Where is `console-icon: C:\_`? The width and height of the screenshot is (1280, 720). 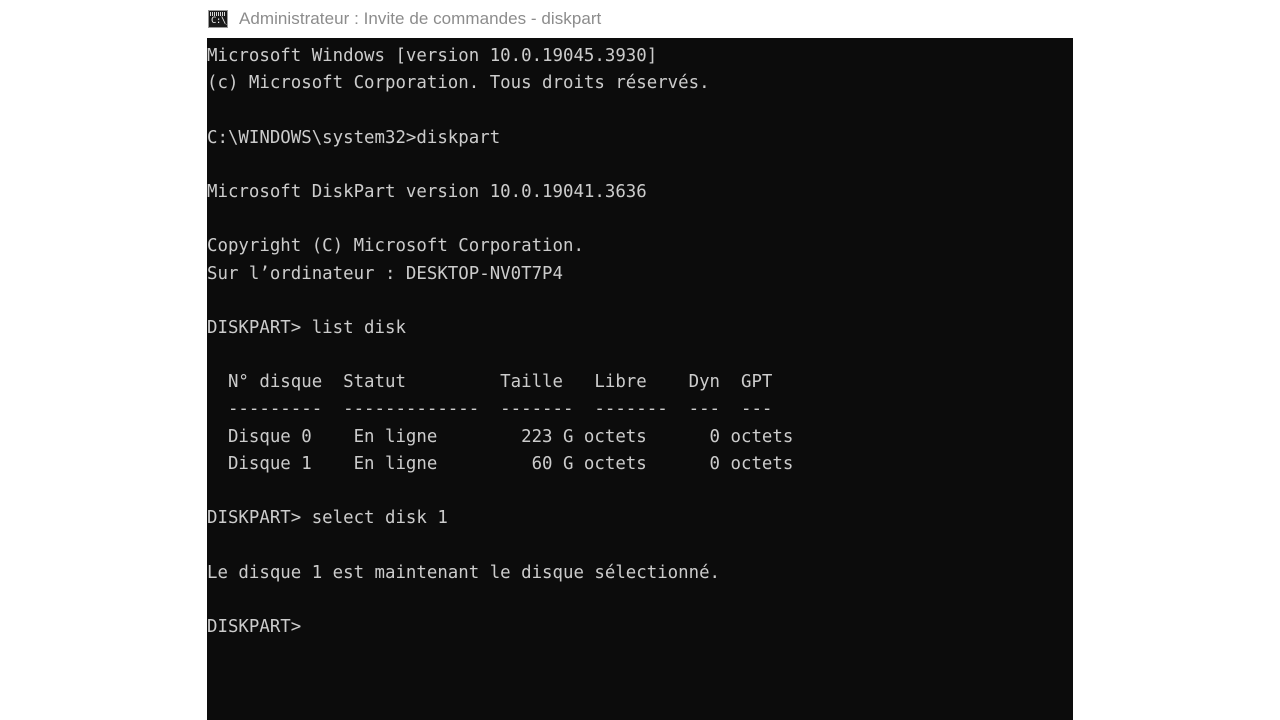 console-icon: C:\_ is located at coordinates (218, 19).